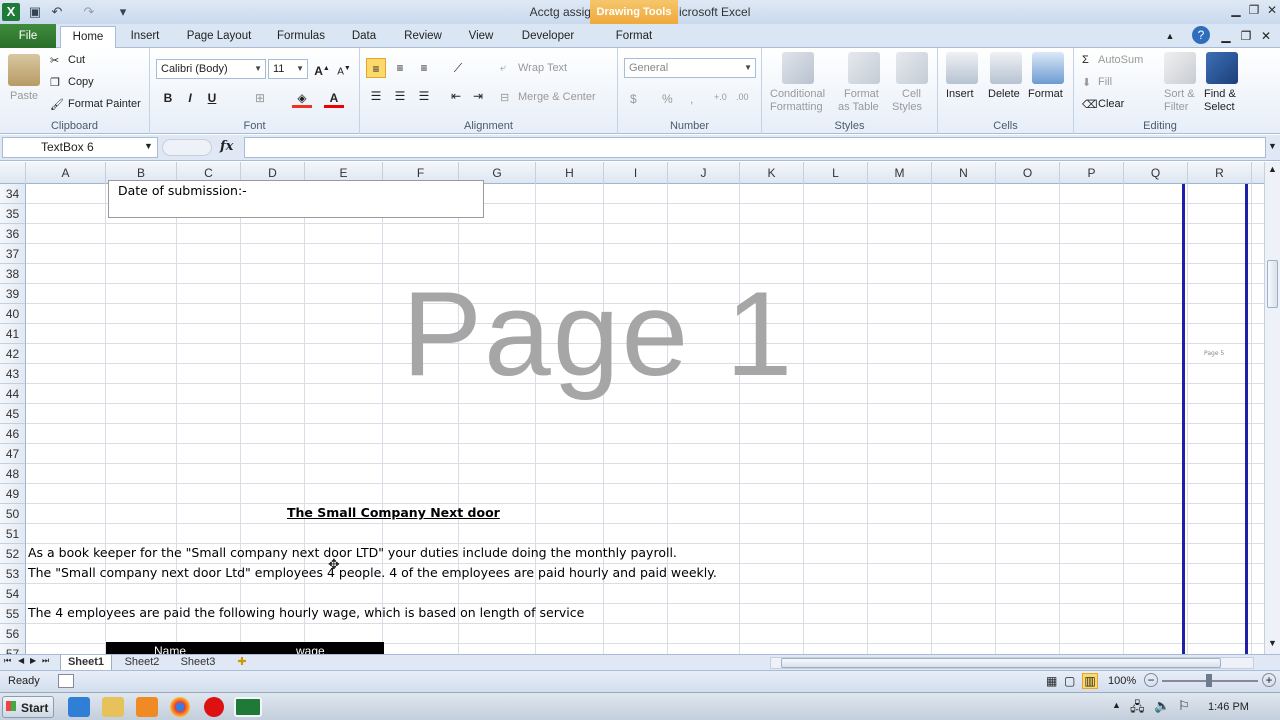 The image size is (1280, 720). What do you see at coordinates (634, 38) in the screenshot?
I see `tab-format: Format` at bounding box center [634, 38].